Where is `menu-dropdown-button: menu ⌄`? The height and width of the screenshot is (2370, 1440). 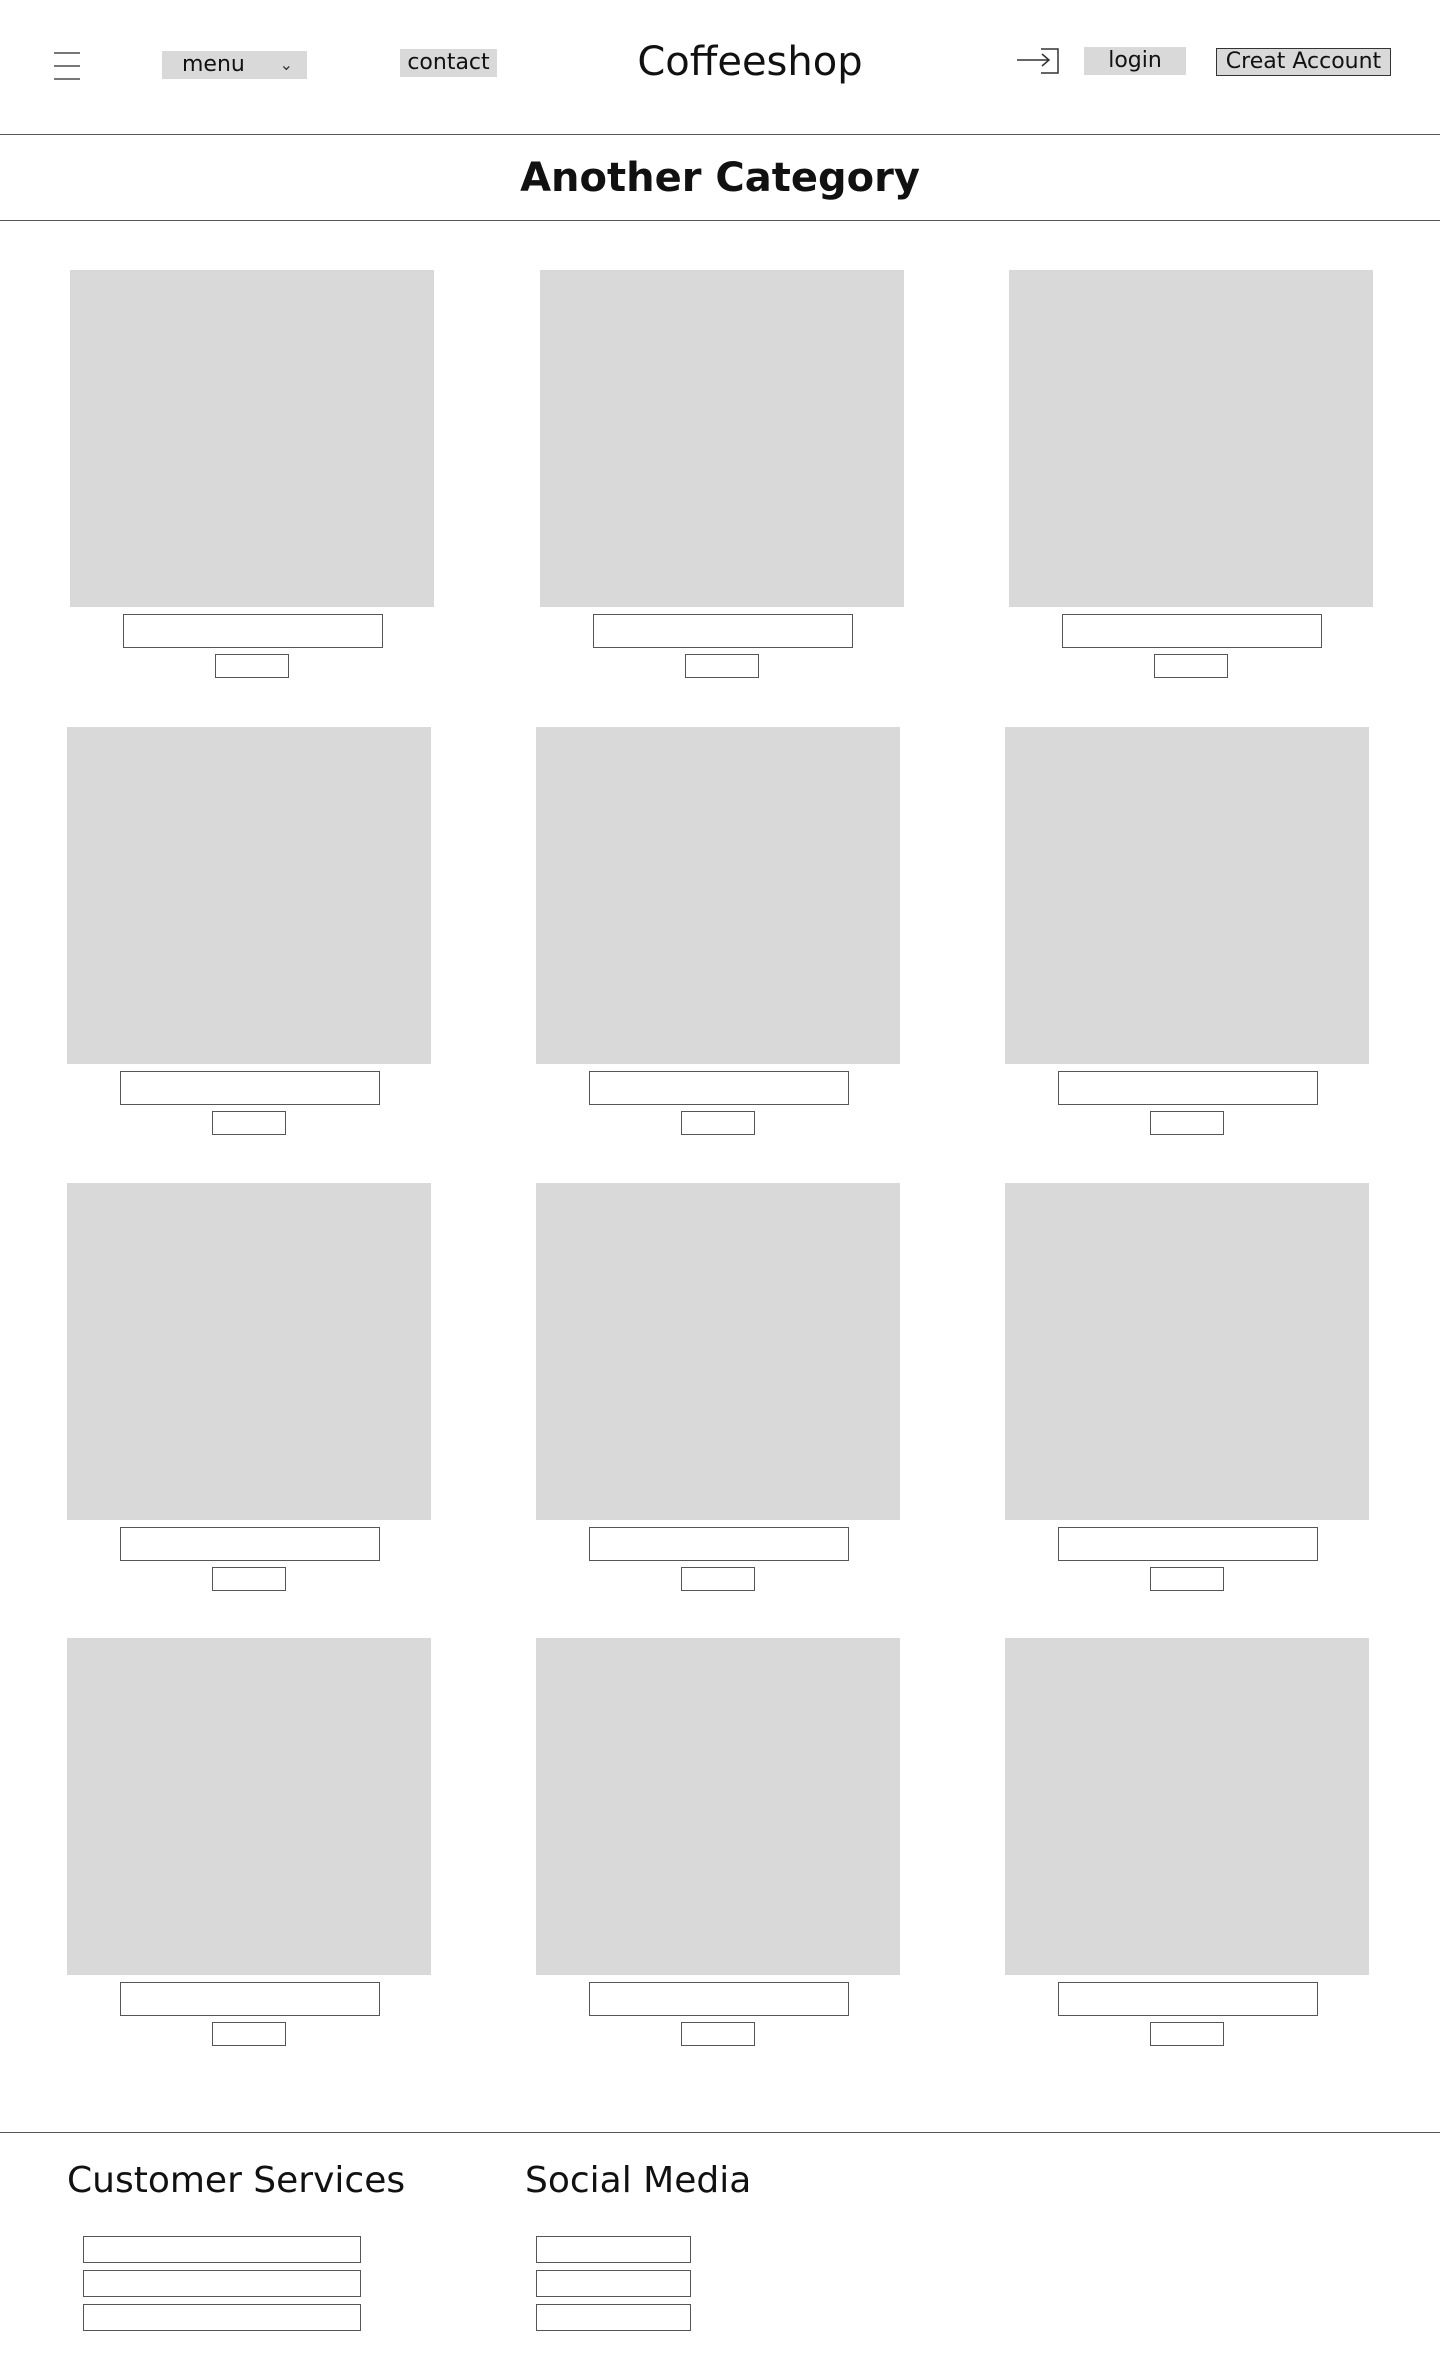 menu-dropdown-button: menu ⌄ is located at coordinates (234, 65).